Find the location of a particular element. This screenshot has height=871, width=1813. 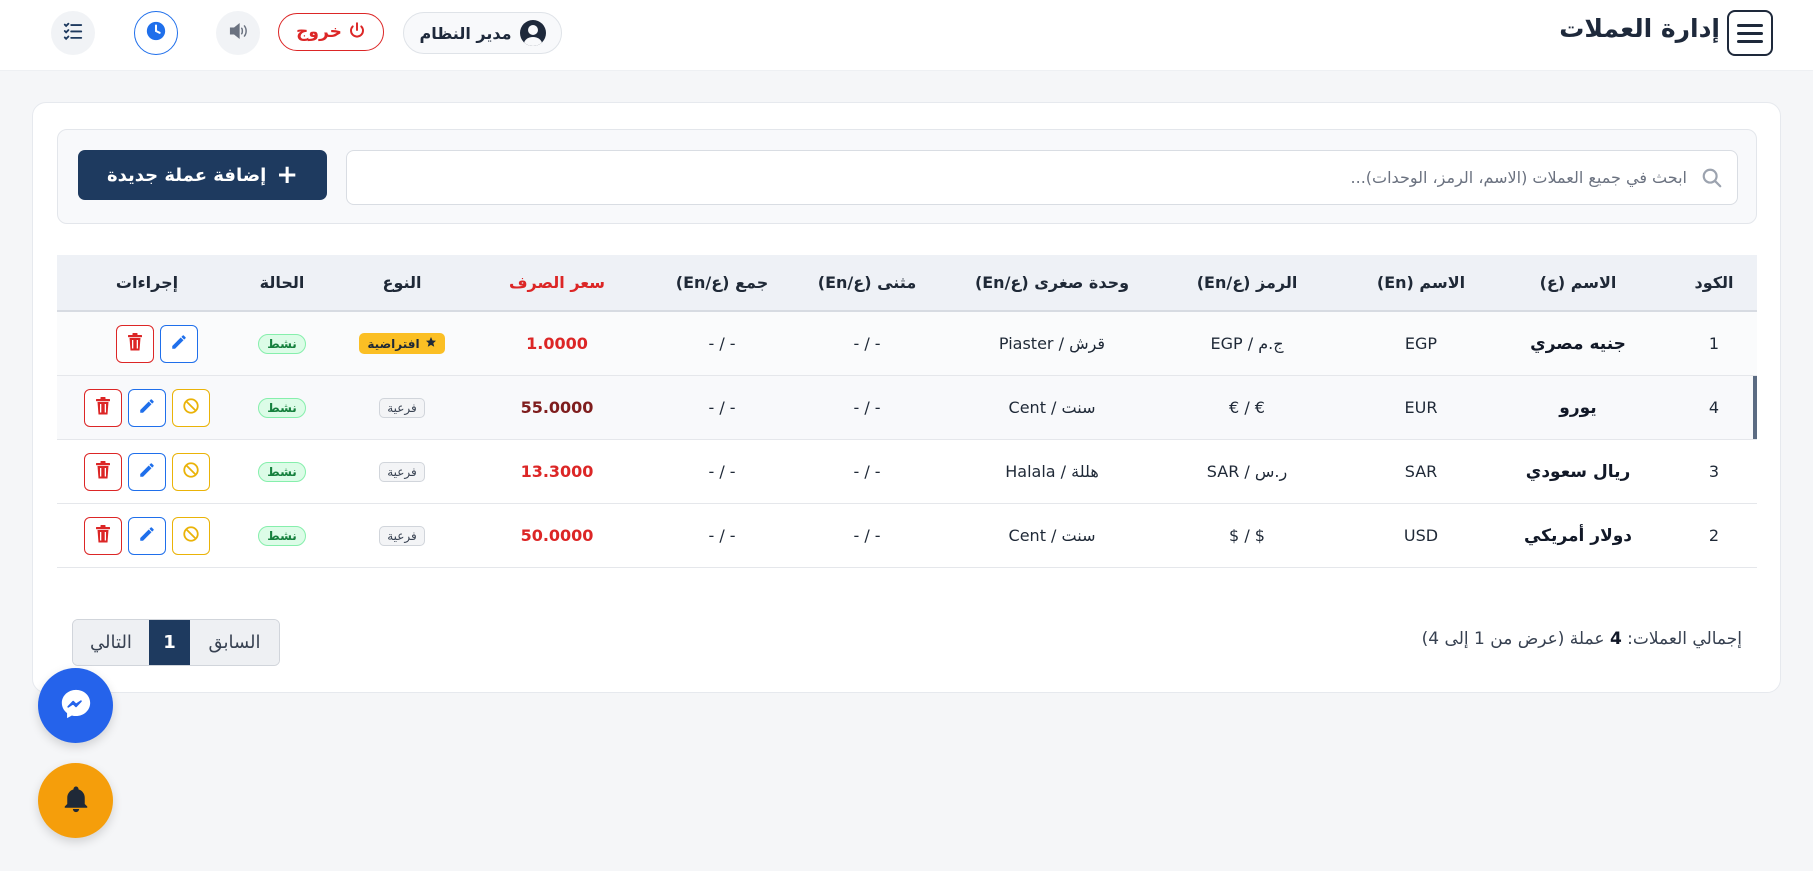

previous-page-button: السابق is located at coordinates (234, 642).